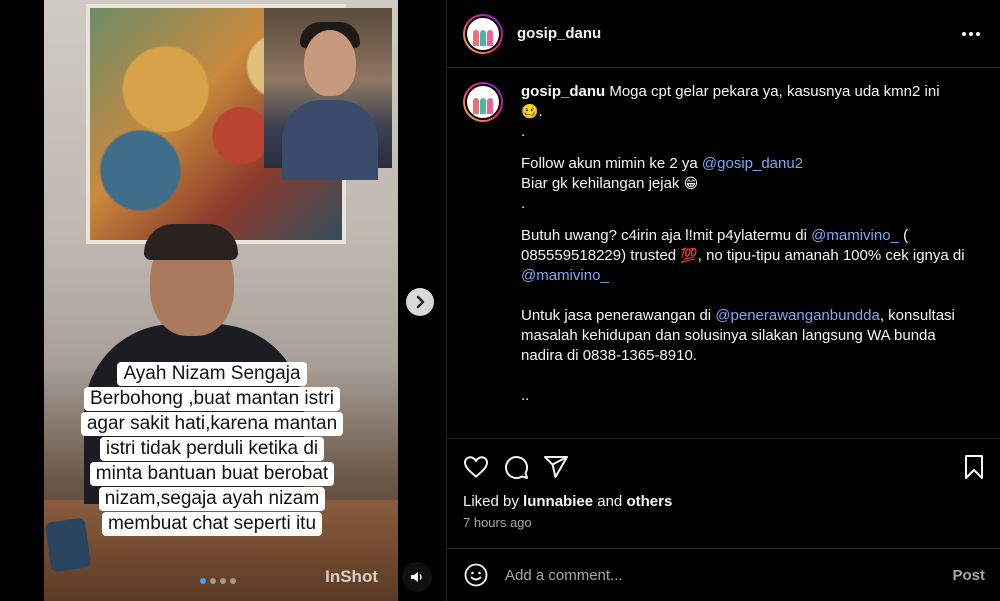 The width and height of the screenshot is (1000, 601). I want to click on caption-line: istri tidak perduli ketika di, so click(212, 449).